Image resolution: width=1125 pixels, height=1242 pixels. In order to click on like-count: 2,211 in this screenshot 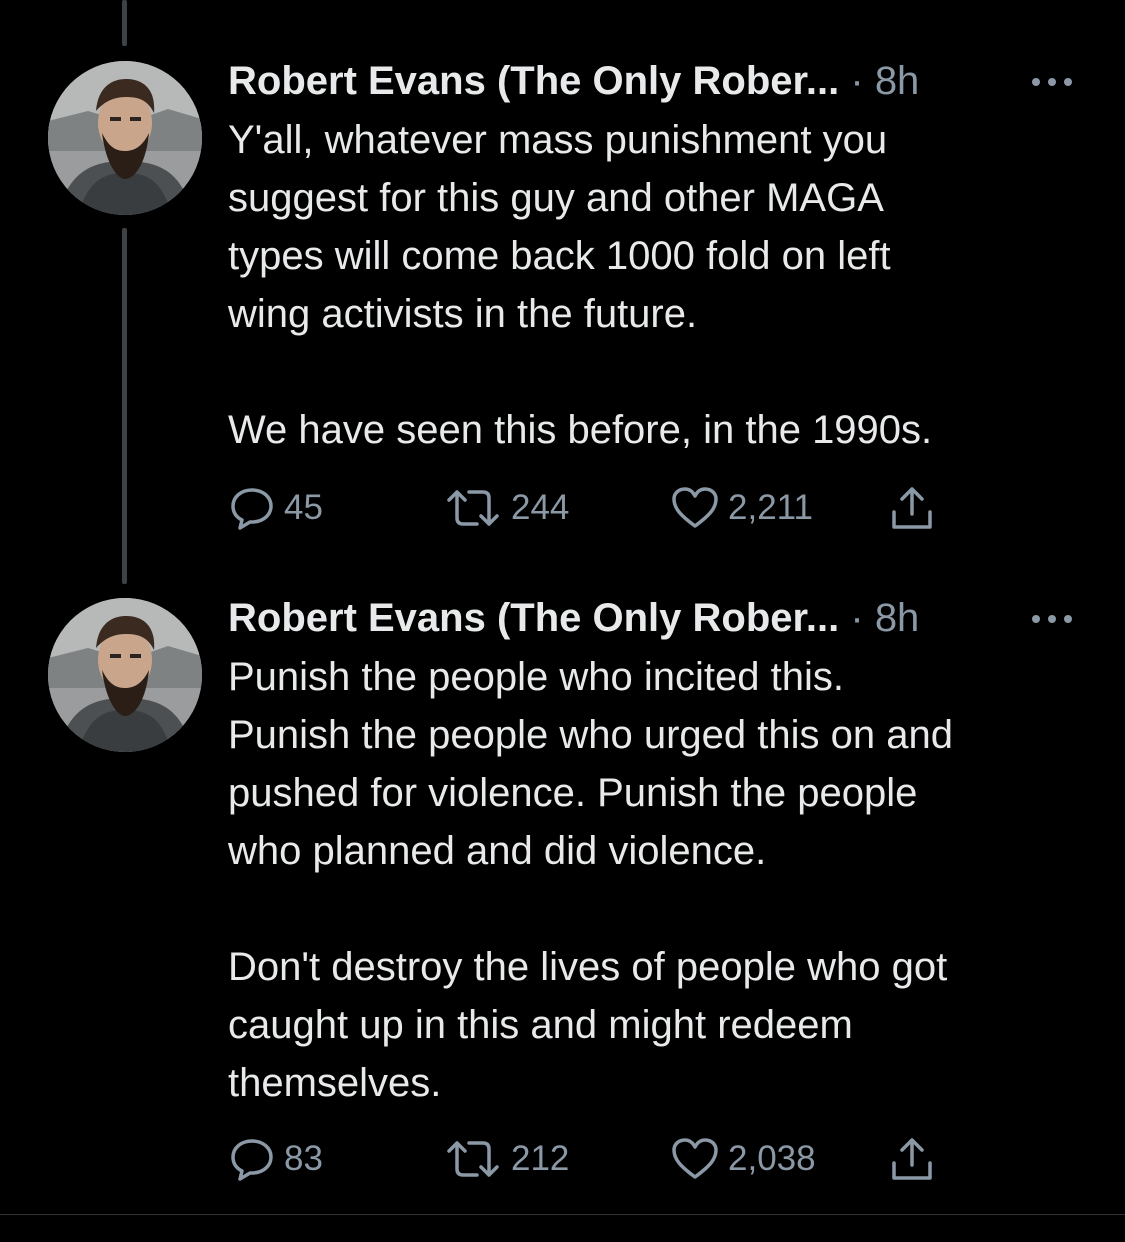, I will do `click(770, 507)`.